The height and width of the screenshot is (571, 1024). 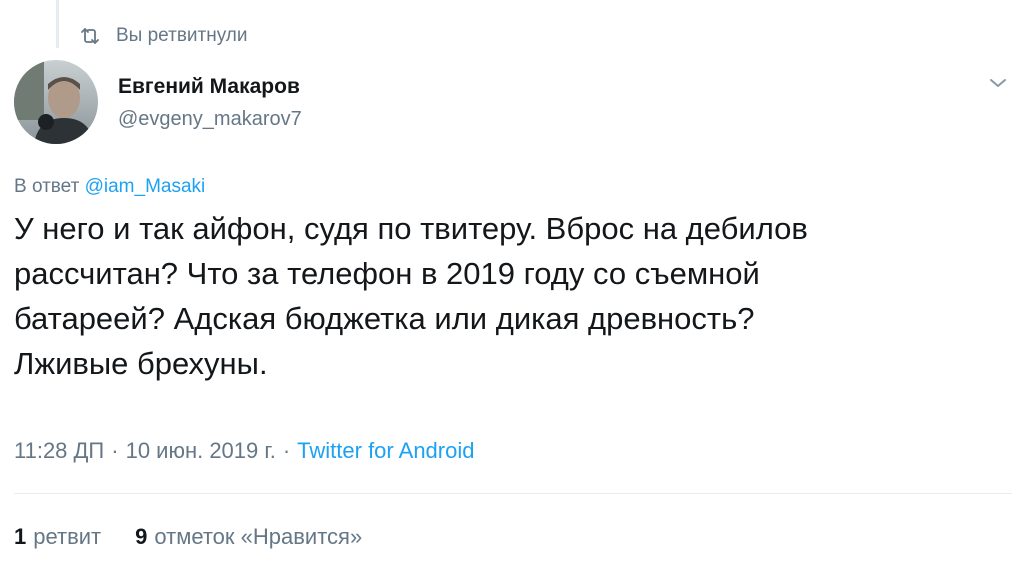 I want to click on reply-prefix: В ответ, so click(x=49, y=186).